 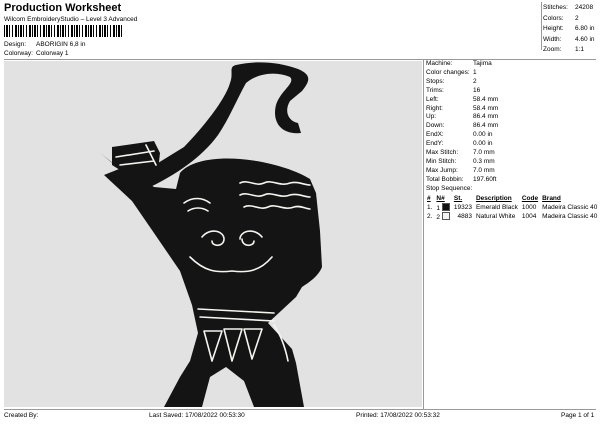 I want to click on stat-stitches: Stitches: 24208, so click(x=568, y=7).